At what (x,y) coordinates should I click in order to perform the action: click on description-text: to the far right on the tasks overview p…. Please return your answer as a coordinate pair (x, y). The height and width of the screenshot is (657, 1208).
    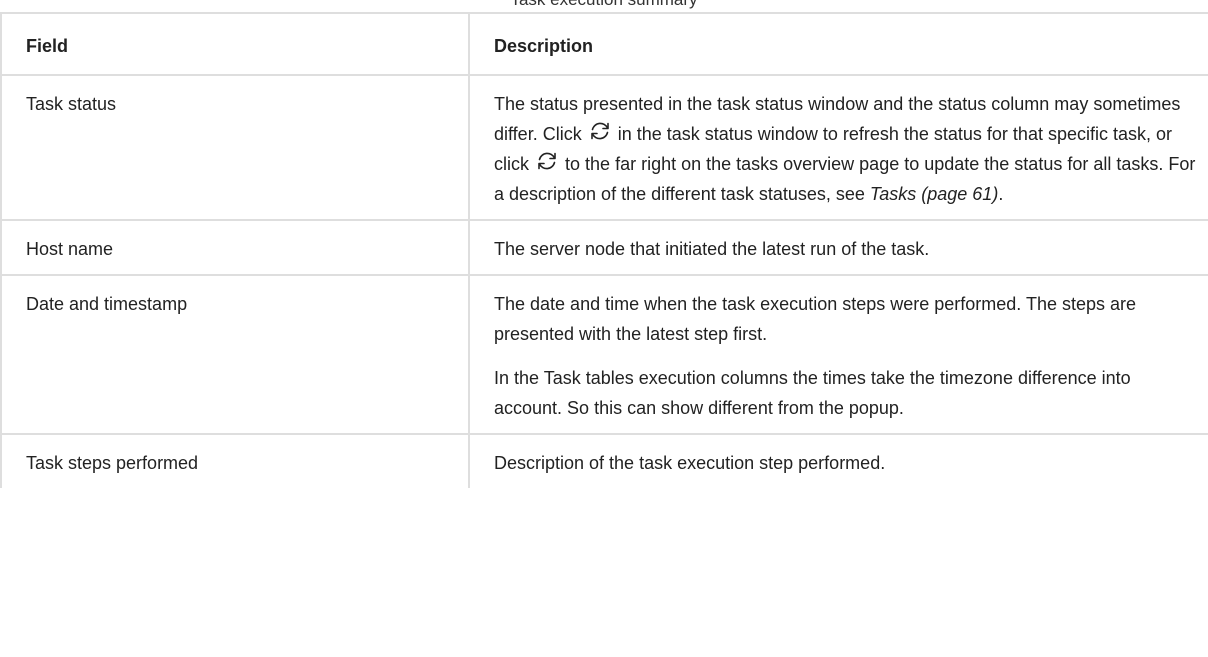
    Looking at the image, I should click on (845, 179).